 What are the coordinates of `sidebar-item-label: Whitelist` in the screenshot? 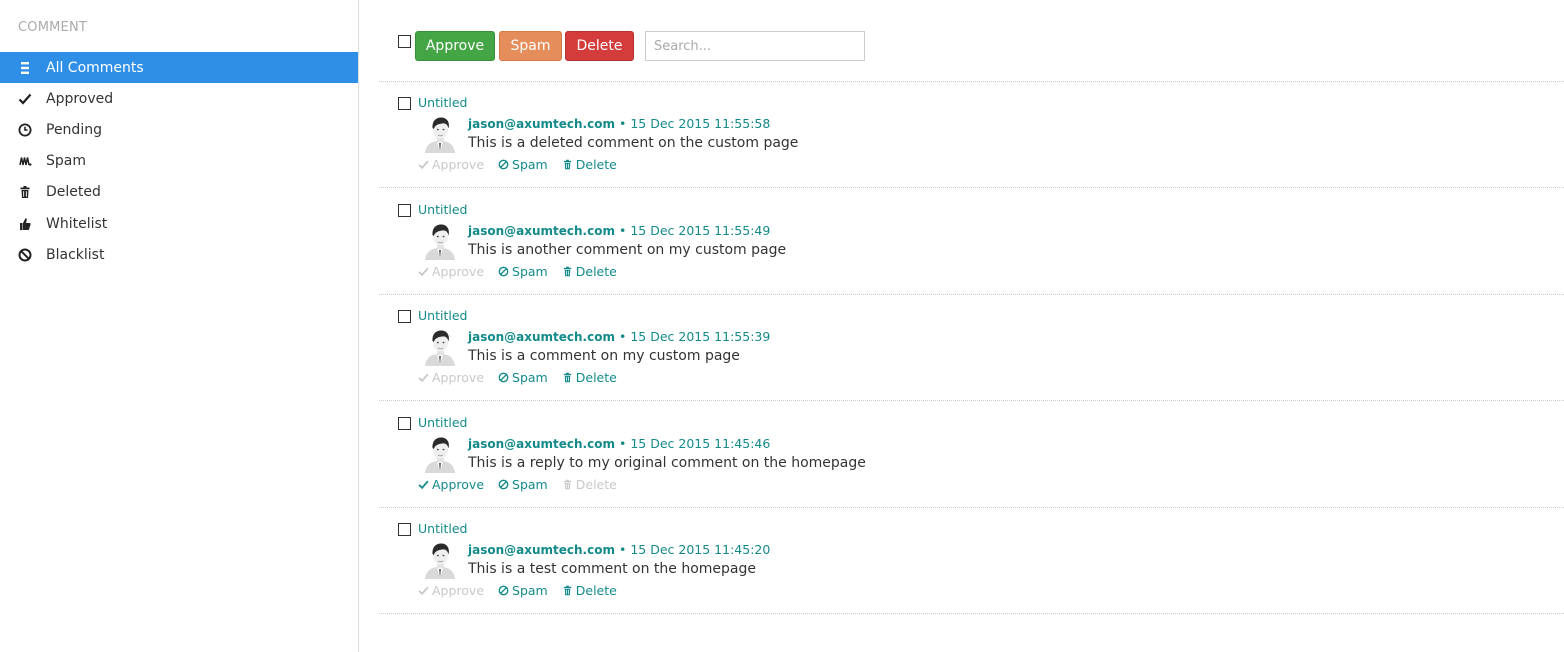 It's located at (77, 223).